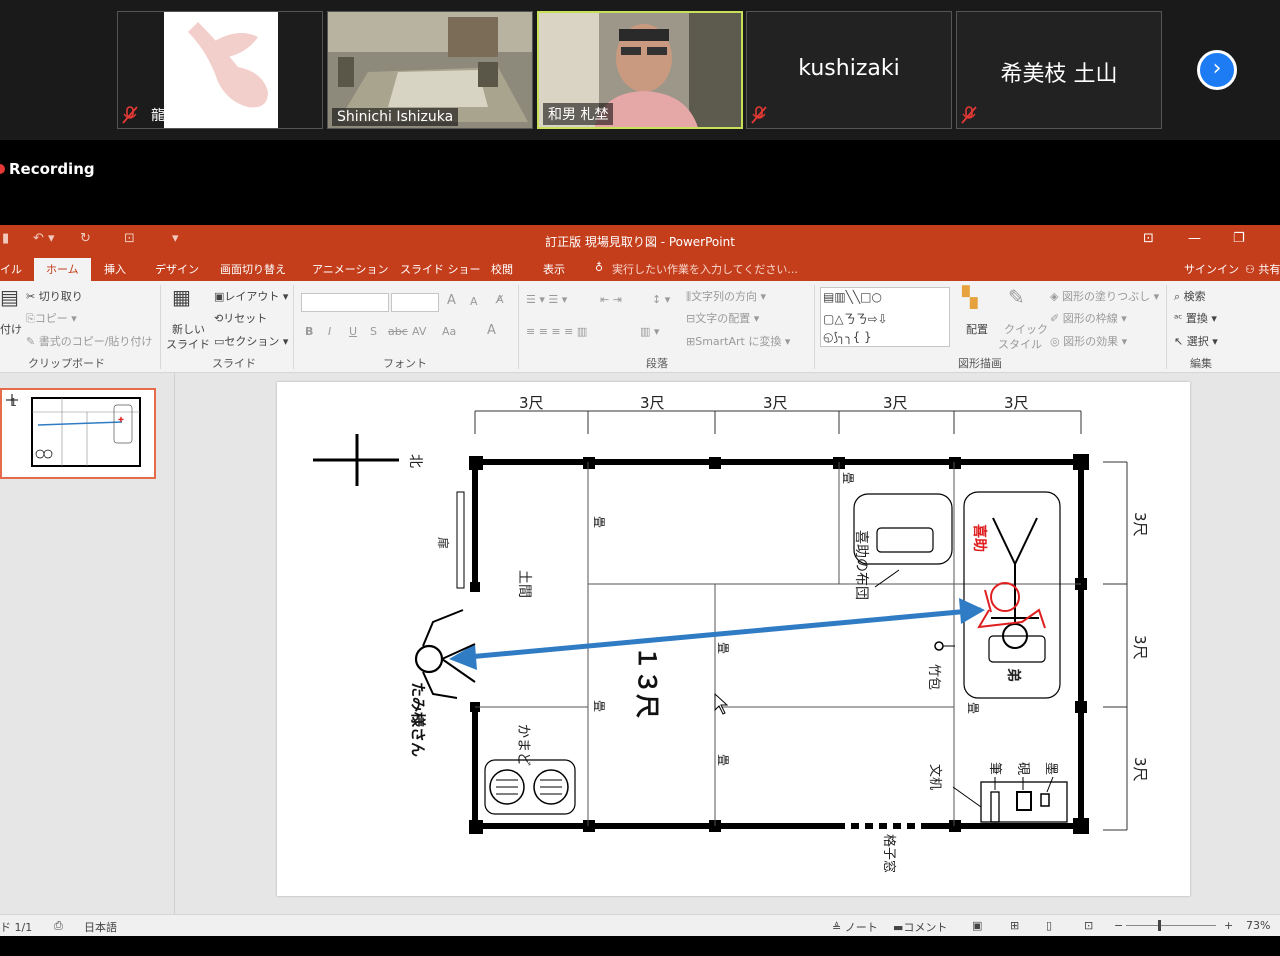  What do you see at coordinates (847, 337) in the screenshot?
I see `shapes-row-icons: ◵⟆╮╮{ }` at bounding box center [847, 337].